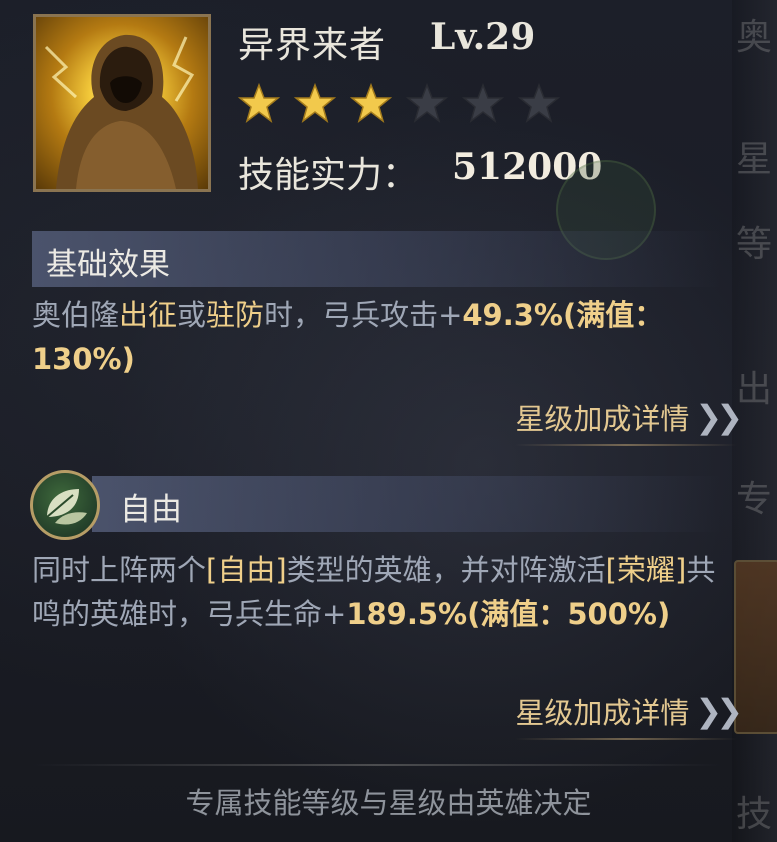 This screenshot has width=777, height=842. Describe the element at coordinates (399, 103) in the screenshot. I see `star-rating` at that location.